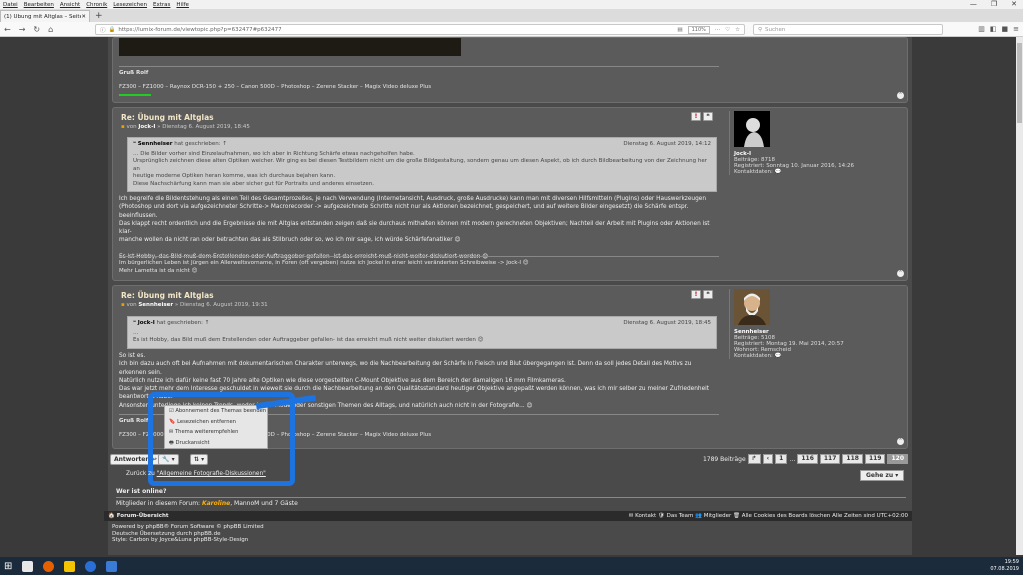 The width and height of the screenshot is (1023, 575). What do you see at coordinates (138, 516) in the screenshot?
I see `forum-index-link: 🏠 Forum-Übersicht` at bounding box center [138, 516].